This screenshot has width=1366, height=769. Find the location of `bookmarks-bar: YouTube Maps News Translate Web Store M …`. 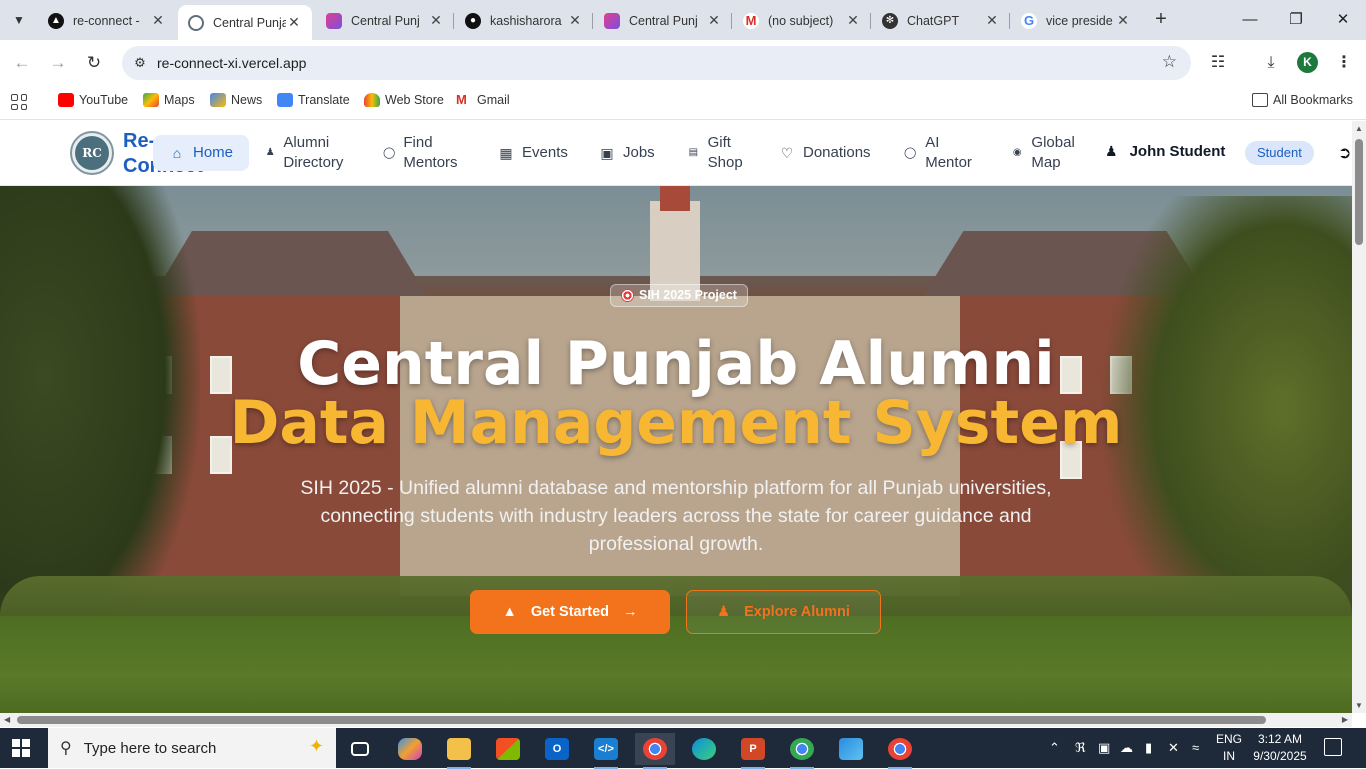

bookmarks-bar: YouTube Maps News Translate Web Store M … is located at coordinates (683, 102).